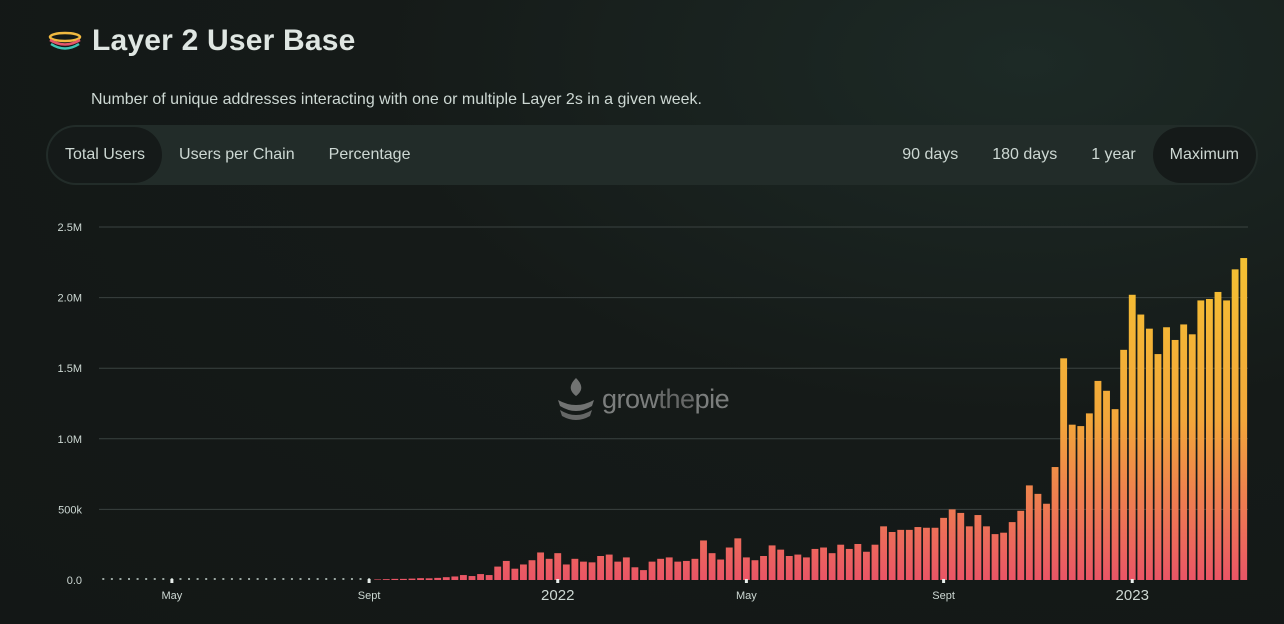  What do you see at coordinates (237, 155) in the screenshot?
I see `tab-users-per-chain: Users per Chain` at bounding box center [237, 155].